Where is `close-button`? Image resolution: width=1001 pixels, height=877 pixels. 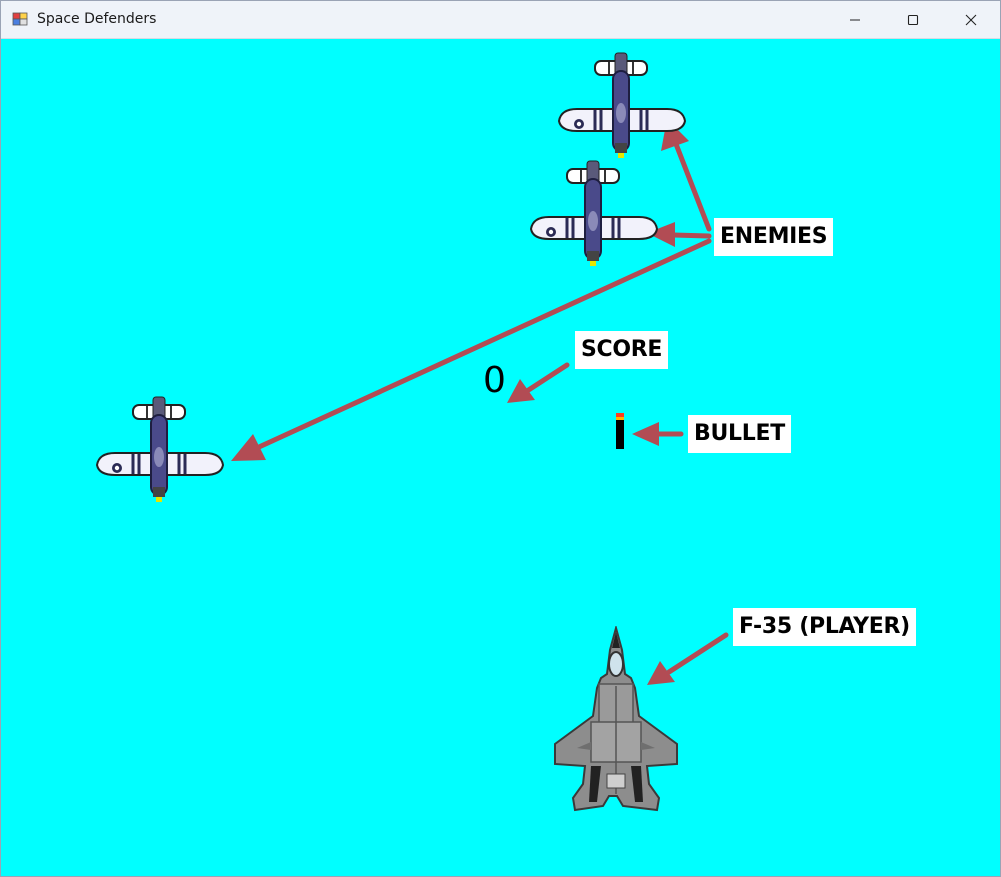 close-button is located at coordinates (971, 19).